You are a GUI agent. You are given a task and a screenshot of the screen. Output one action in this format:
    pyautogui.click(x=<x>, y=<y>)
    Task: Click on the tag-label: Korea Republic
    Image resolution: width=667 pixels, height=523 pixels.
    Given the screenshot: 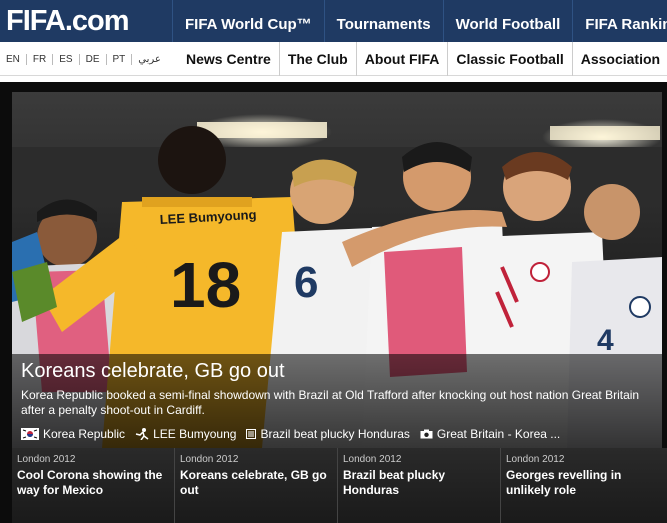 What is the action you would take?
    pyautogui.click(x=84, y=434)
    